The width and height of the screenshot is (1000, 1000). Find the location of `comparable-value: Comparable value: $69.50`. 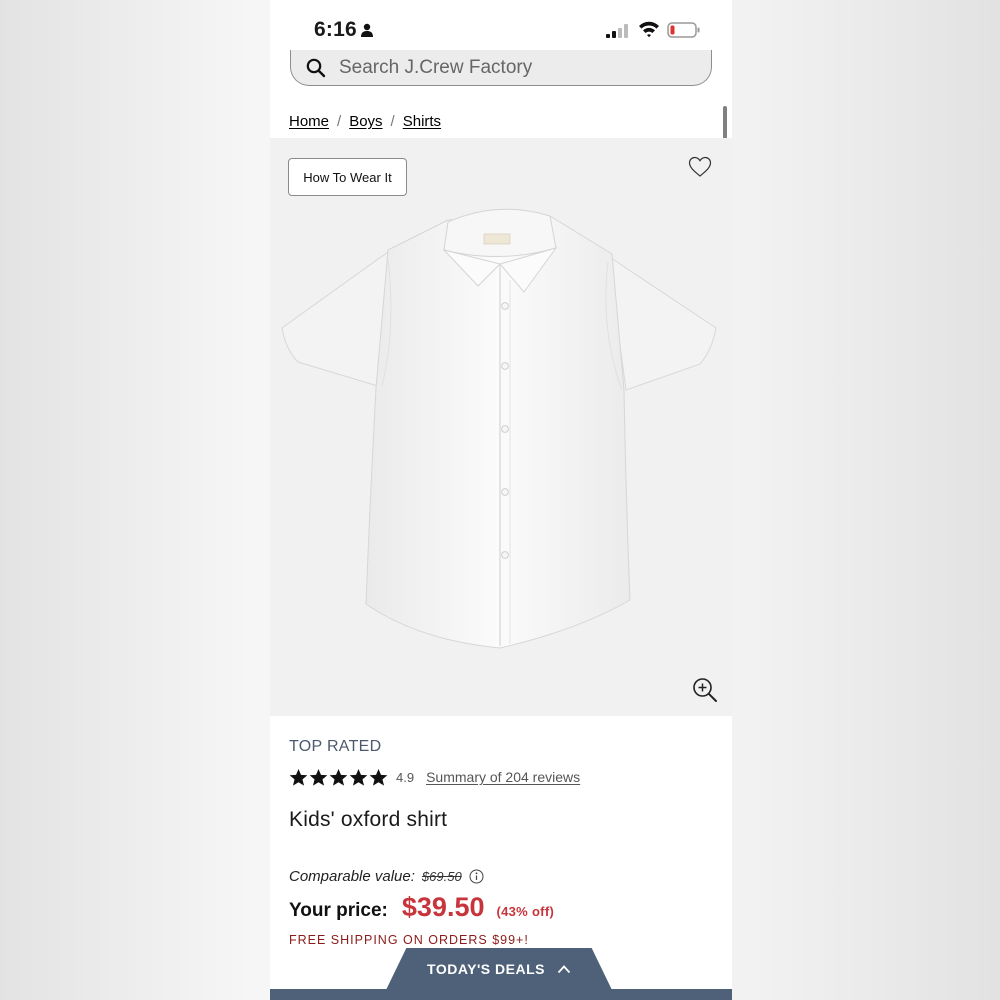

comparable-value: Comparable value: $69.50 is located at coordinates (386, 876).